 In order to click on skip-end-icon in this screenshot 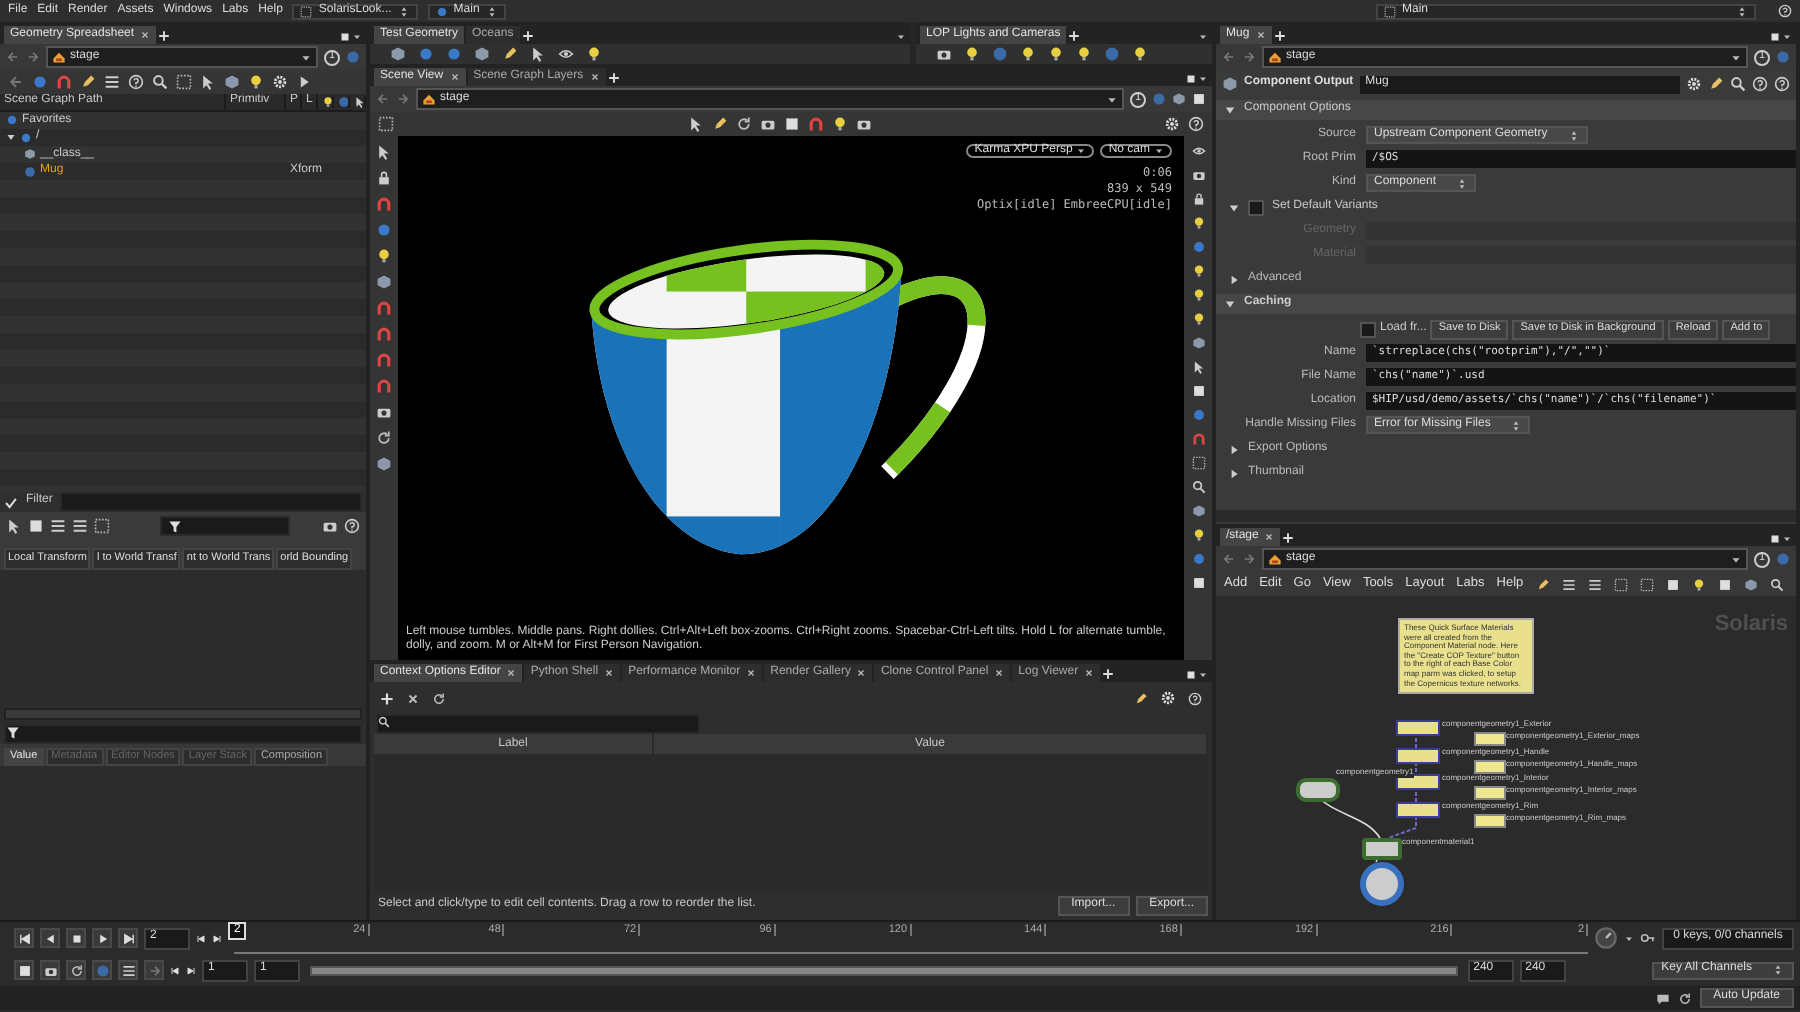, I will do `click(217, 938)`.